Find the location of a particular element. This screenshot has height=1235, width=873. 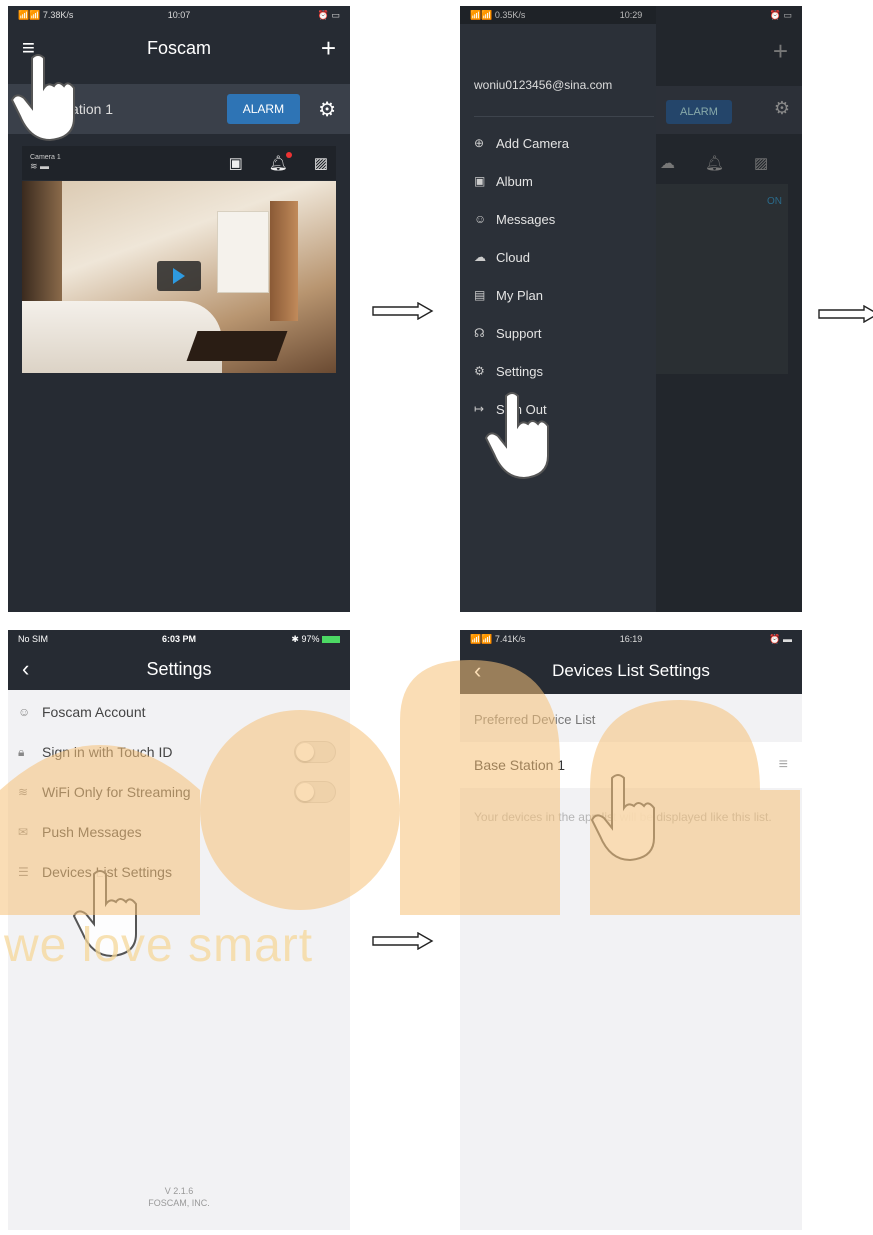

camera-video is located at coordinates (179, 277).